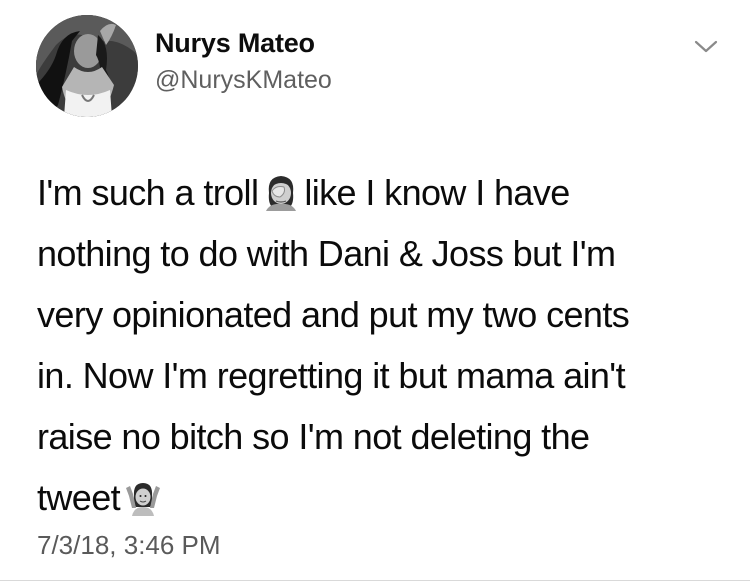  What do you see at coordinates (382, 497) in the screenshot?
I see `tweet-line: tweet` at bounding box center [382, 497].